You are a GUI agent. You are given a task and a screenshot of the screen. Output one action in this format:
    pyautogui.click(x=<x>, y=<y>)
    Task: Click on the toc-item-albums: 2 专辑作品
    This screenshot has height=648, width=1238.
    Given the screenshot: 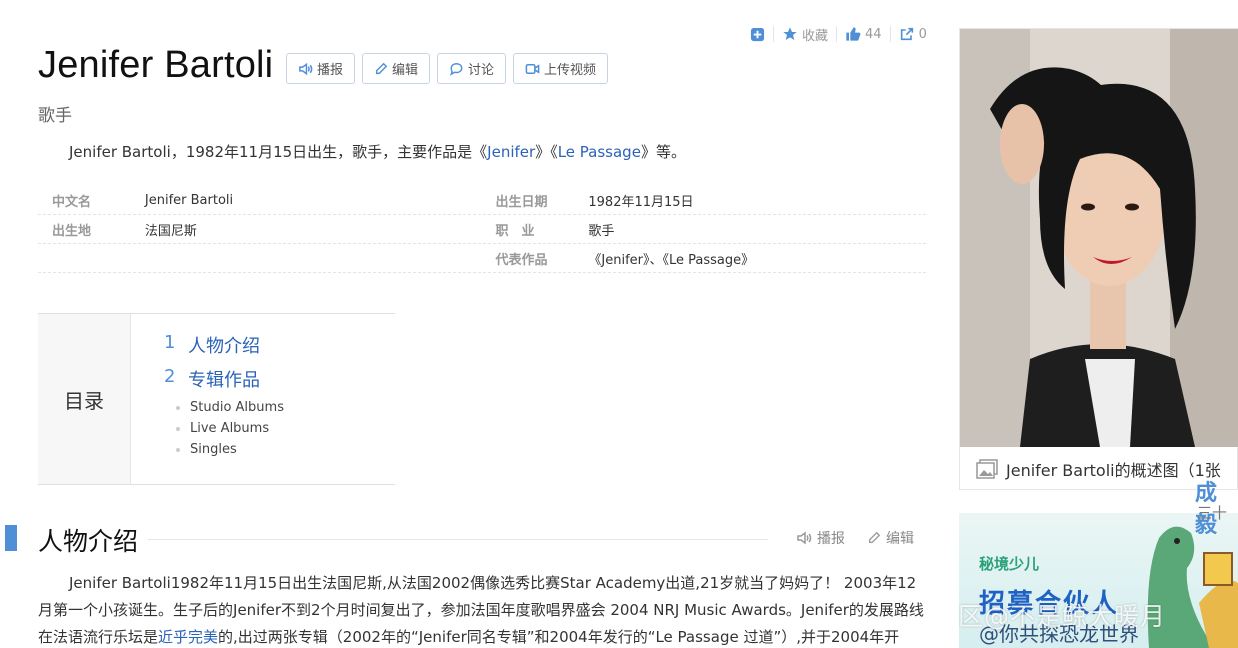 What is the action you would take?
    pyautogui.click(x=224, y=379)
    